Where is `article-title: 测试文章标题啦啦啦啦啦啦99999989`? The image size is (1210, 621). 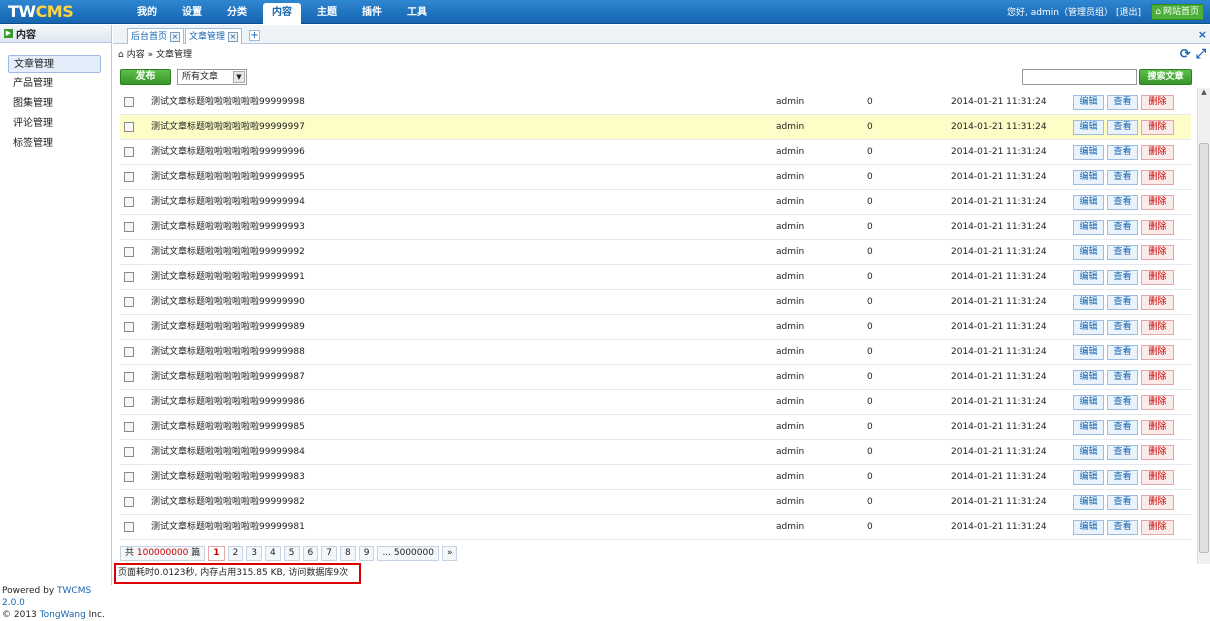
article-title: 测试文章标题啦啦啦啦啦啦99999989 is located at coordinates (228, 327).